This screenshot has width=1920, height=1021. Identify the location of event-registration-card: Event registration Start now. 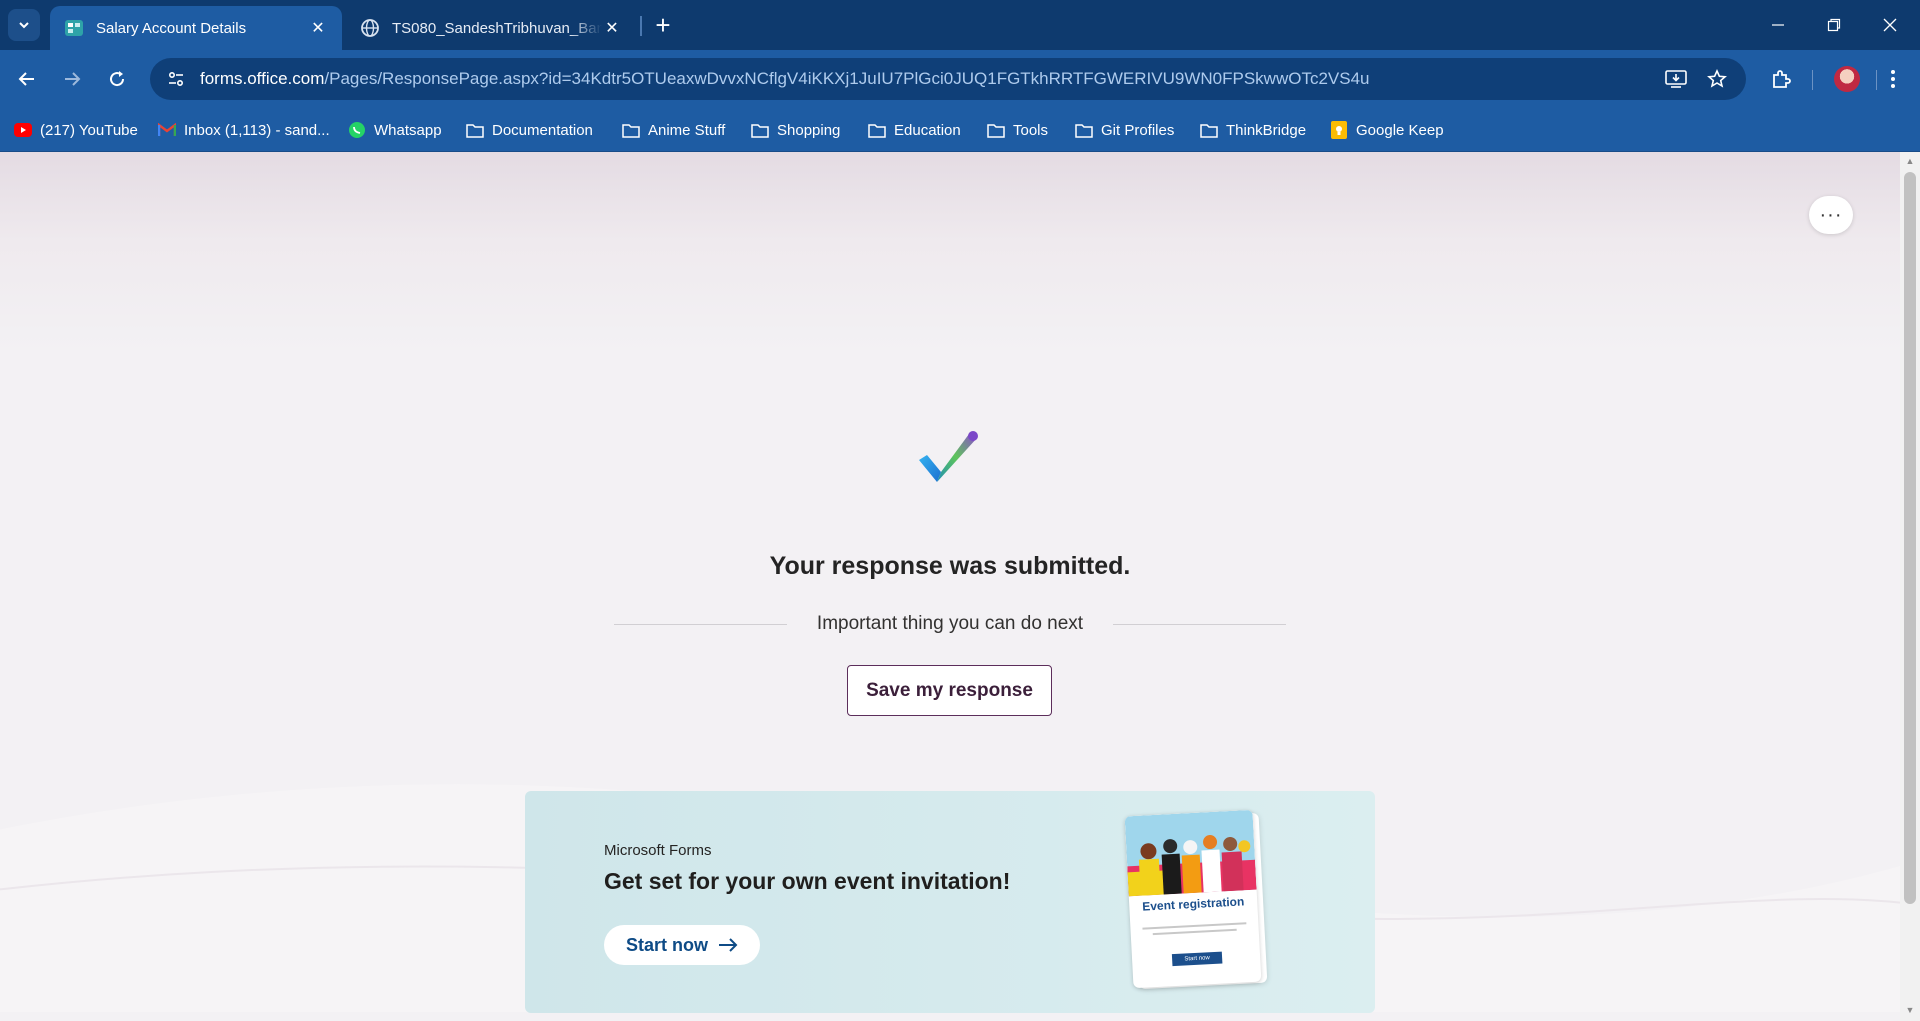
(1193, 899).